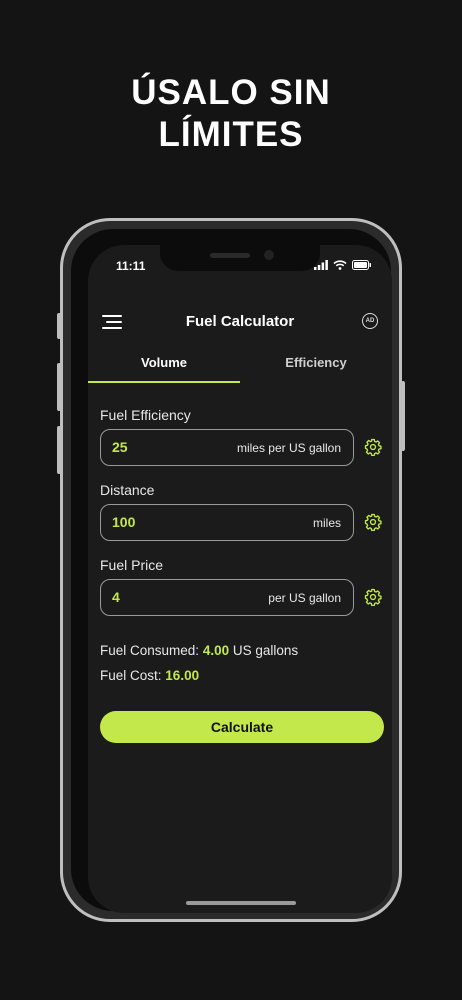  What do you see at coordinates (231, 114) in the screenshot?
I see `headline: ÚSALO SIN LÍMITES` at bounding box center [231, 114].